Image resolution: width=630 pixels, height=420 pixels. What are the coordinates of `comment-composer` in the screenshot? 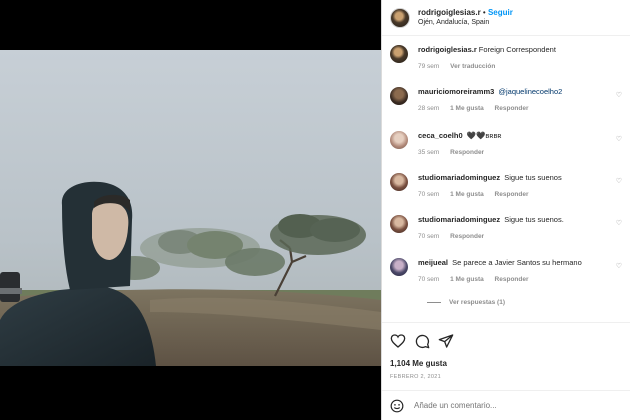 It's located at (506, 405).